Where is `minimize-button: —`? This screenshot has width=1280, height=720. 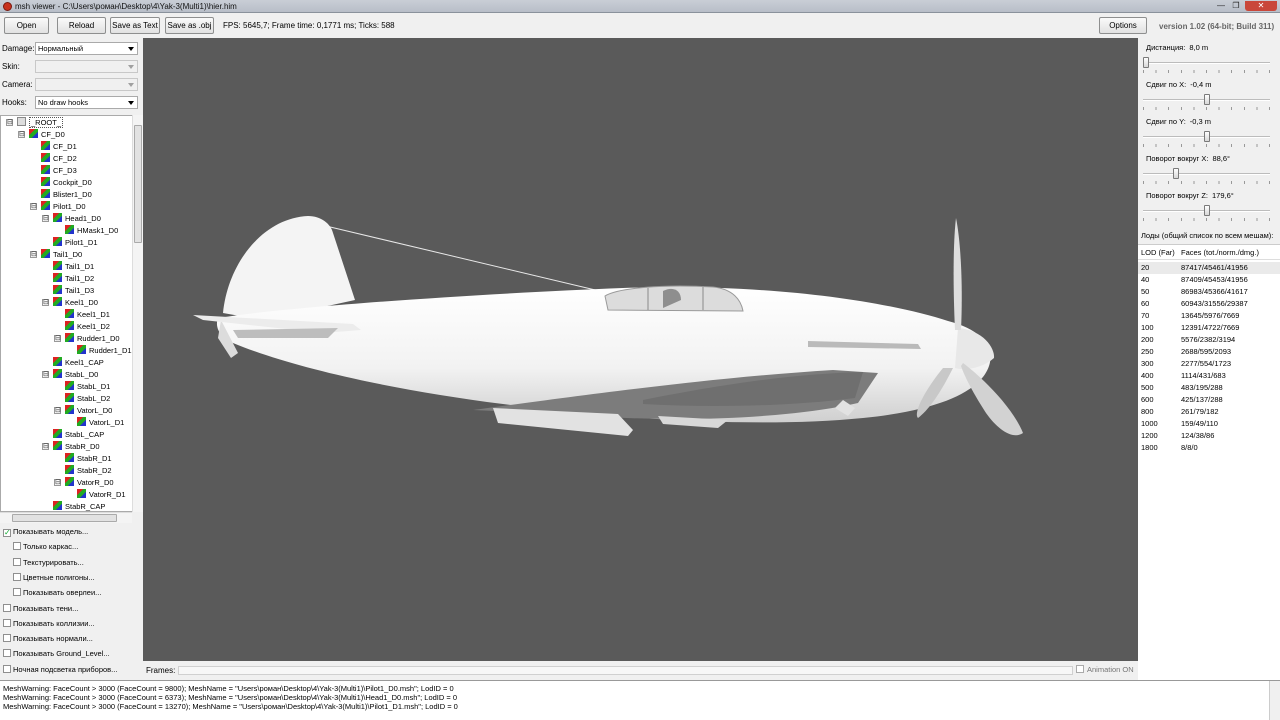 minimize-button: — is located at coordinates (1221, 6).